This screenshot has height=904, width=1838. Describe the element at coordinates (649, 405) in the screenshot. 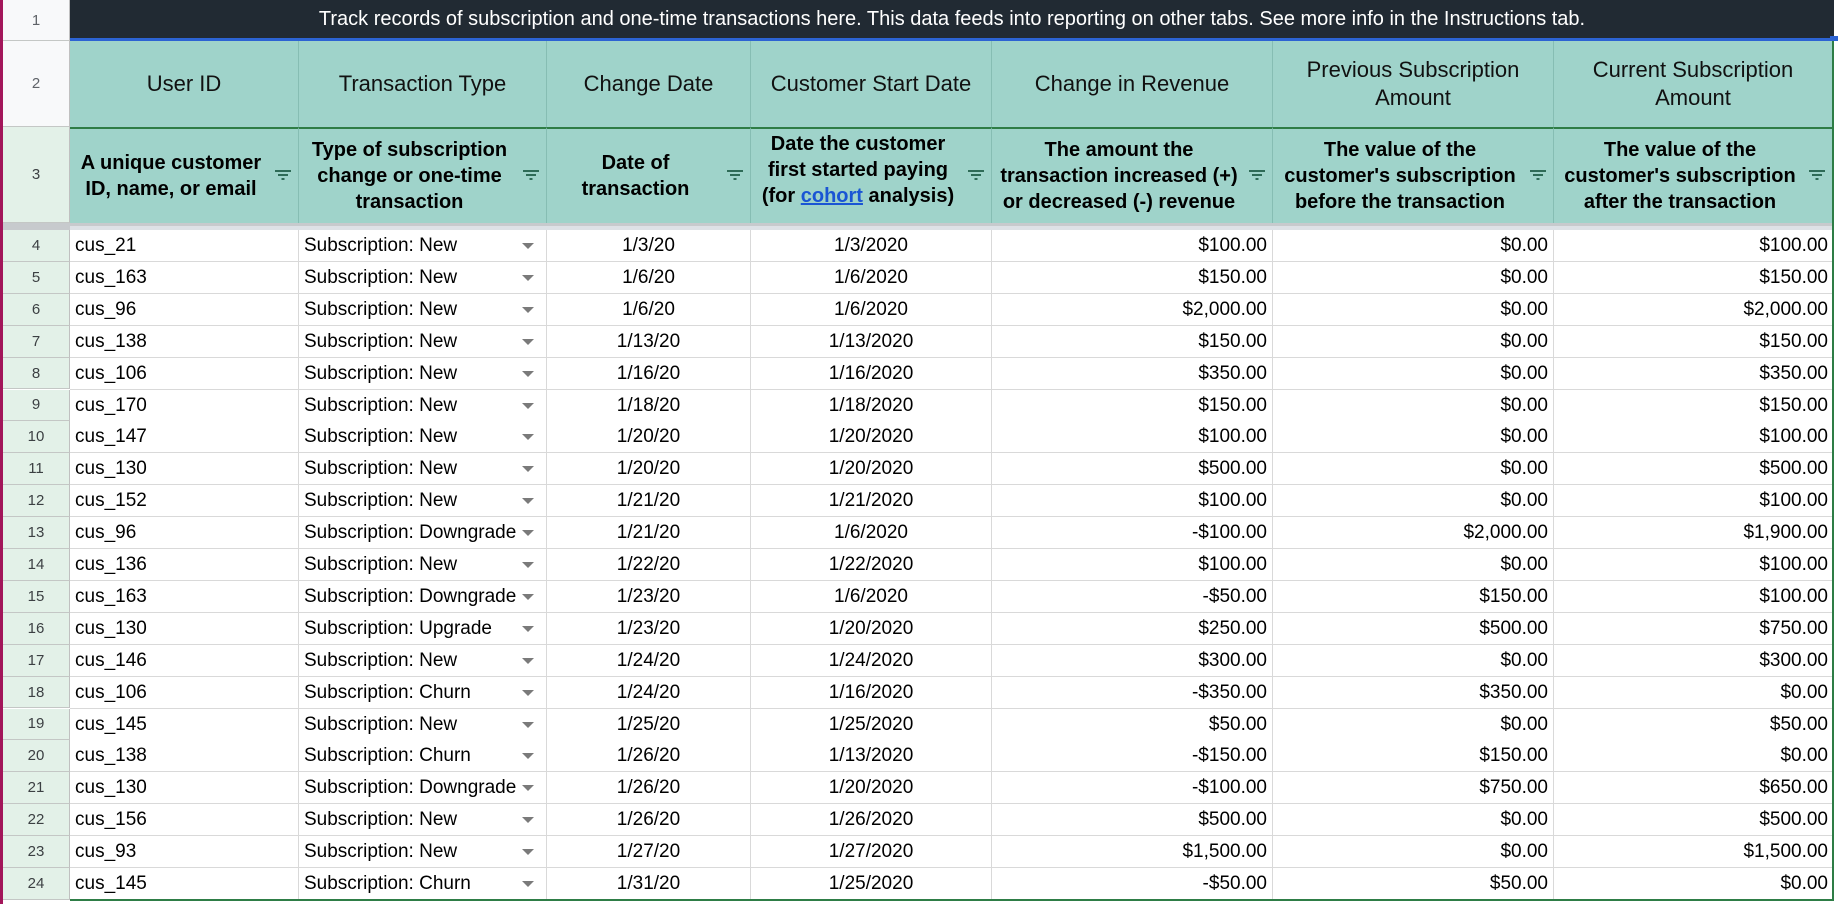

I see `cell-change-date: 1/18/20` at that location.